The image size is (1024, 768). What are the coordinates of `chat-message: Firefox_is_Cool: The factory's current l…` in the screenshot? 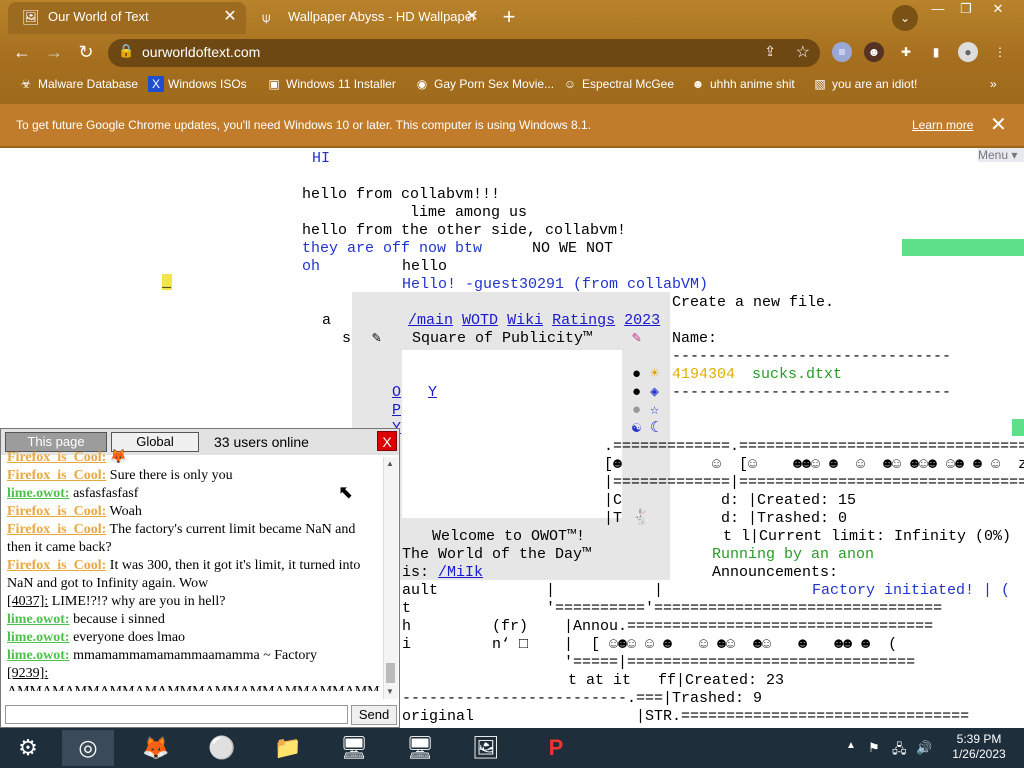 It's located at (194, 539).